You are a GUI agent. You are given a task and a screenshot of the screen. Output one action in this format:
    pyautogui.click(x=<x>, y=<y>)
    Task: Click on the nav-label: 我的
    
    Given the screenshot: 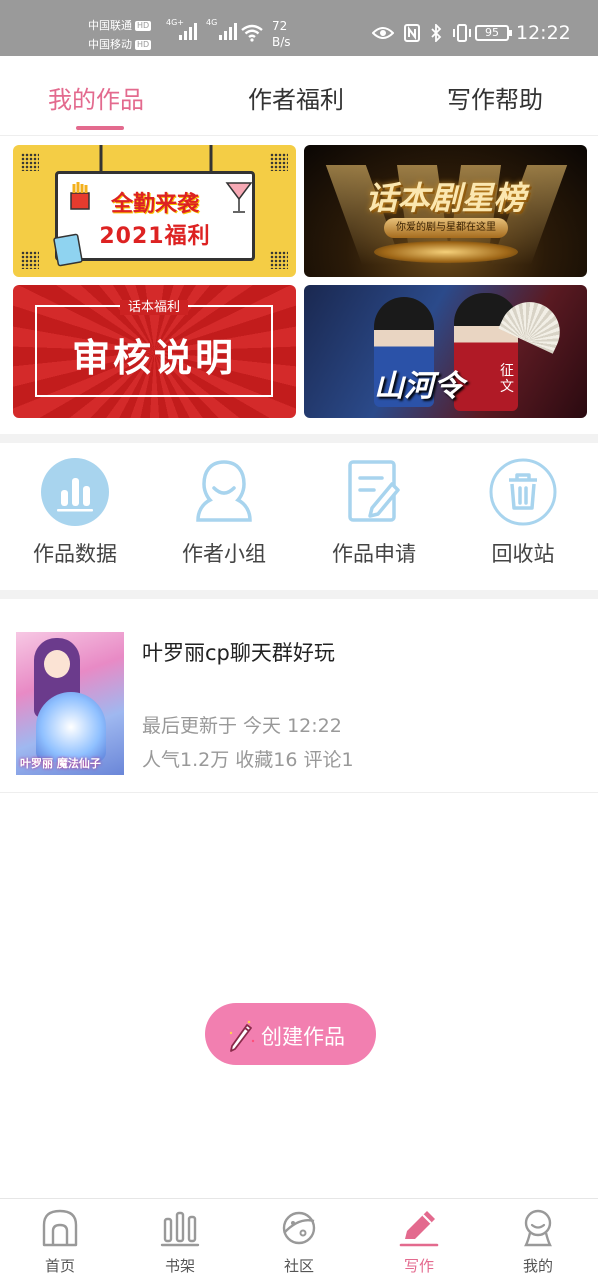 What is the action you would take?
    pyautogui.click(x=537, y=1266)
    